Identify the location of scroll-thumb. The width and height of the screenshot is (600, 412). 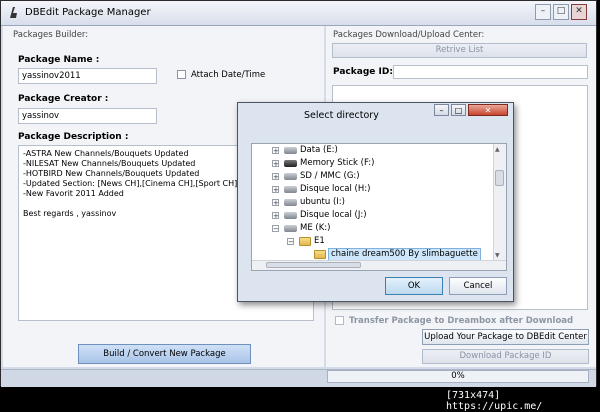
(499, 178).